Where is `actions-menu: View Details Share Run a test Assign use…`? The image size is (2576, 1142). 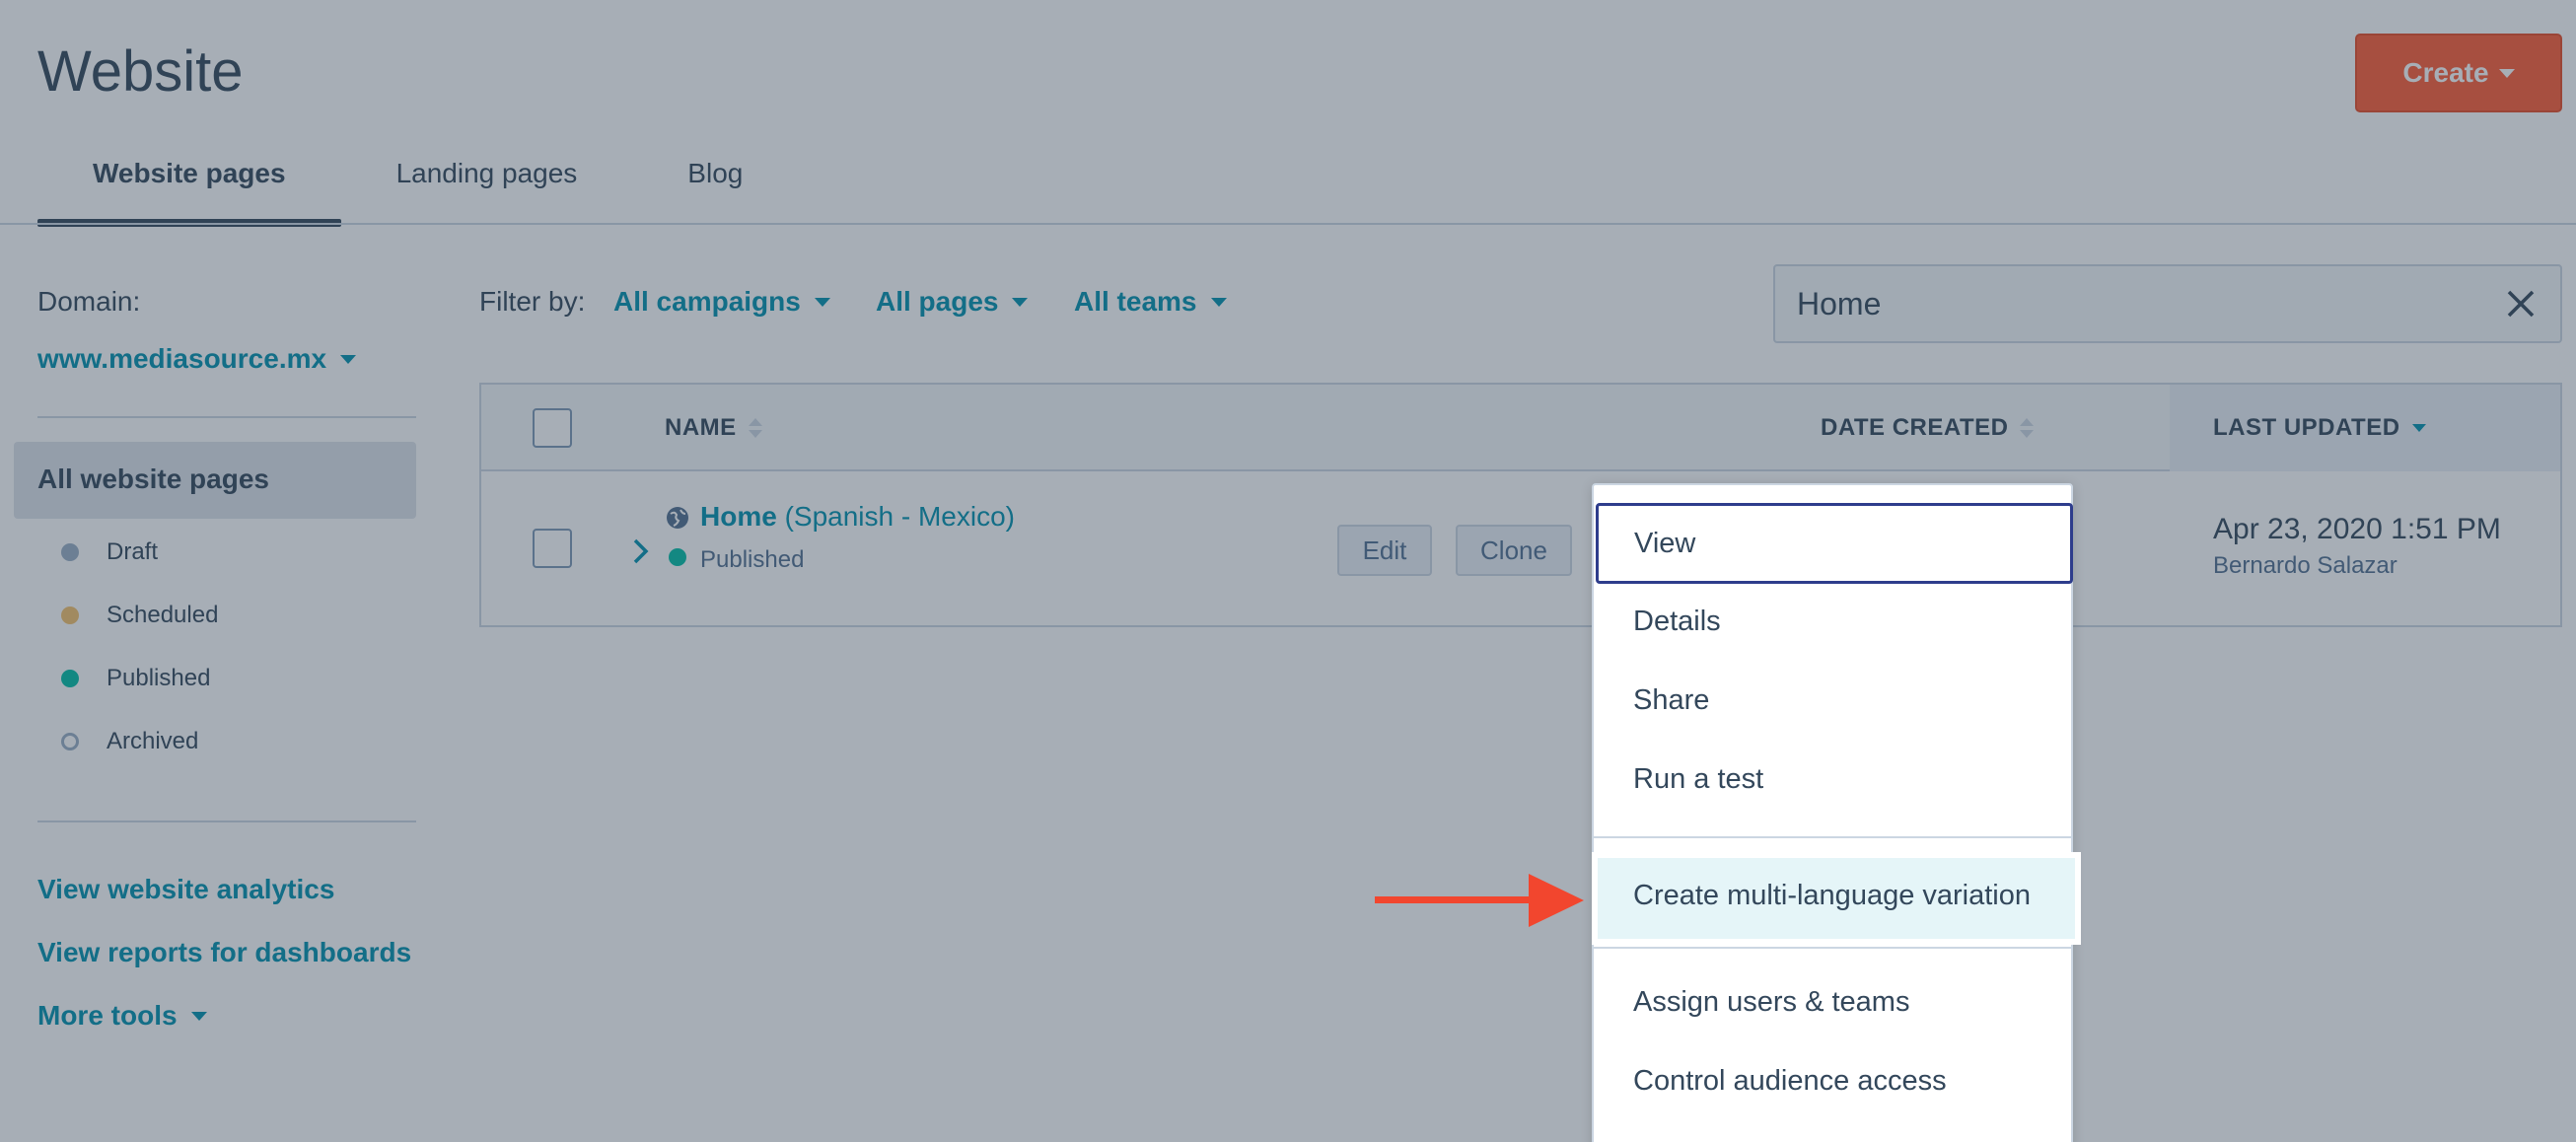
actions-menu: View Details Share Run a test Assign use… is located at coordinates (1832, 812).